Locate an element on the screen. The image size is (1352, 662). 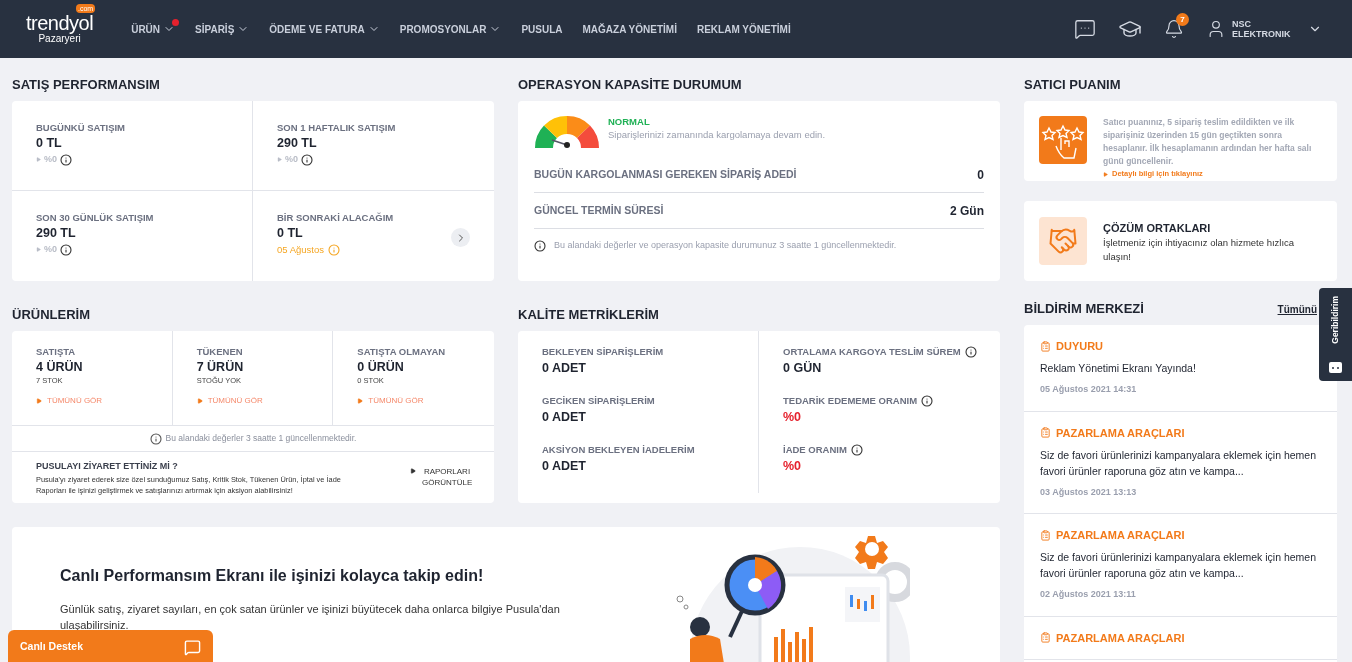
quality-metric-value: 0 GÜN is located at coordinates (803, 368).